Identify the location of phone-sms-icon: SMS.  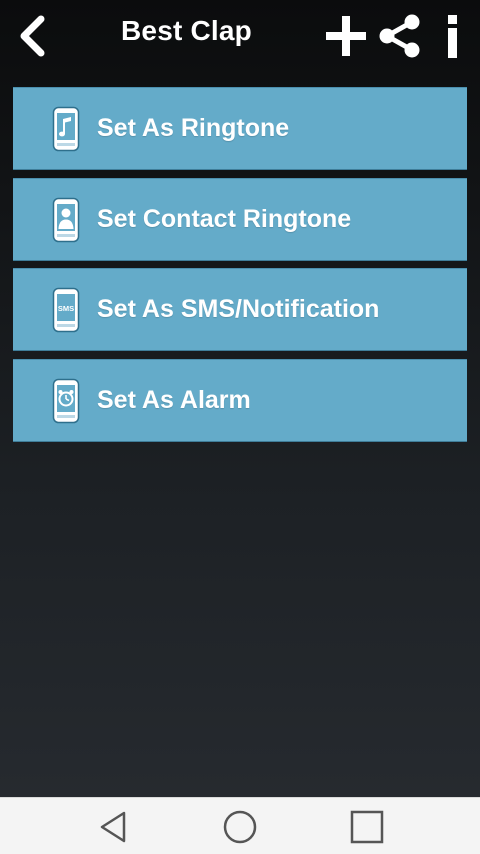
(66, 310).